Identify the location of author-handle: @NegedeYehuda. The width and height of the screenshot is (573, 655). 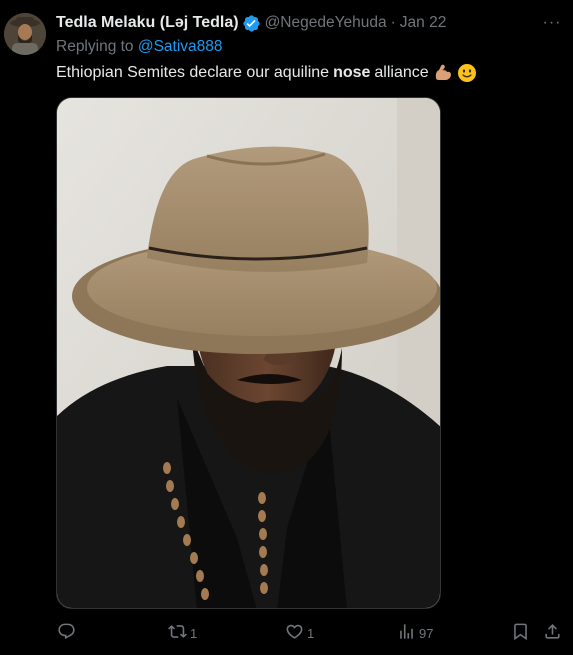
(326, 23).